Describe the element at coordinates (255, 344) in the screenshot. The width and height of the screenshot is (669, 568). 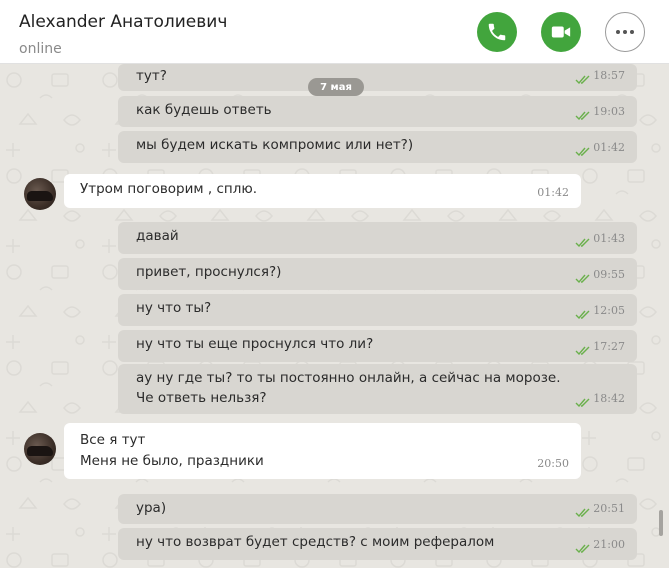
I see `message-text: ну что ты еще проснулся что ли?` at that location.